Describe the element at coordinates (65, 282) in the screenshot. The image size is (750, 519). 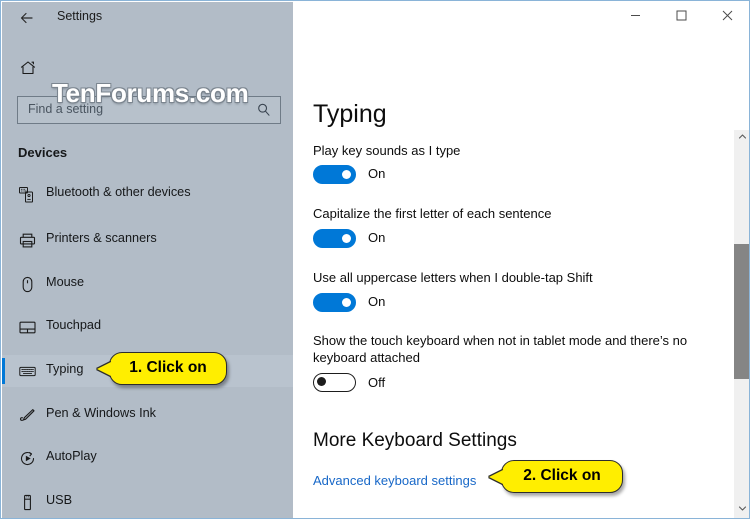
I see `sidebar-item-label: Mouse` at that location.